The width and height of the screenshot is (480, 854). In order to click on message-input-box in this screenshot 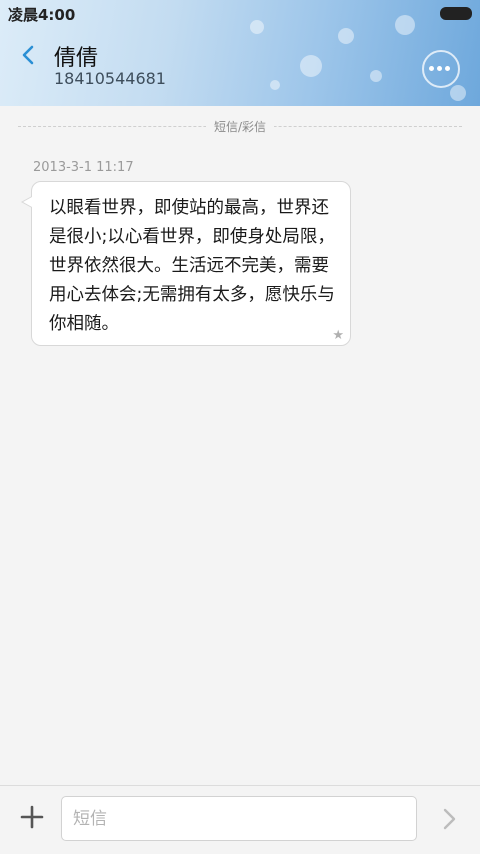, I will do `click(239, 818)`.